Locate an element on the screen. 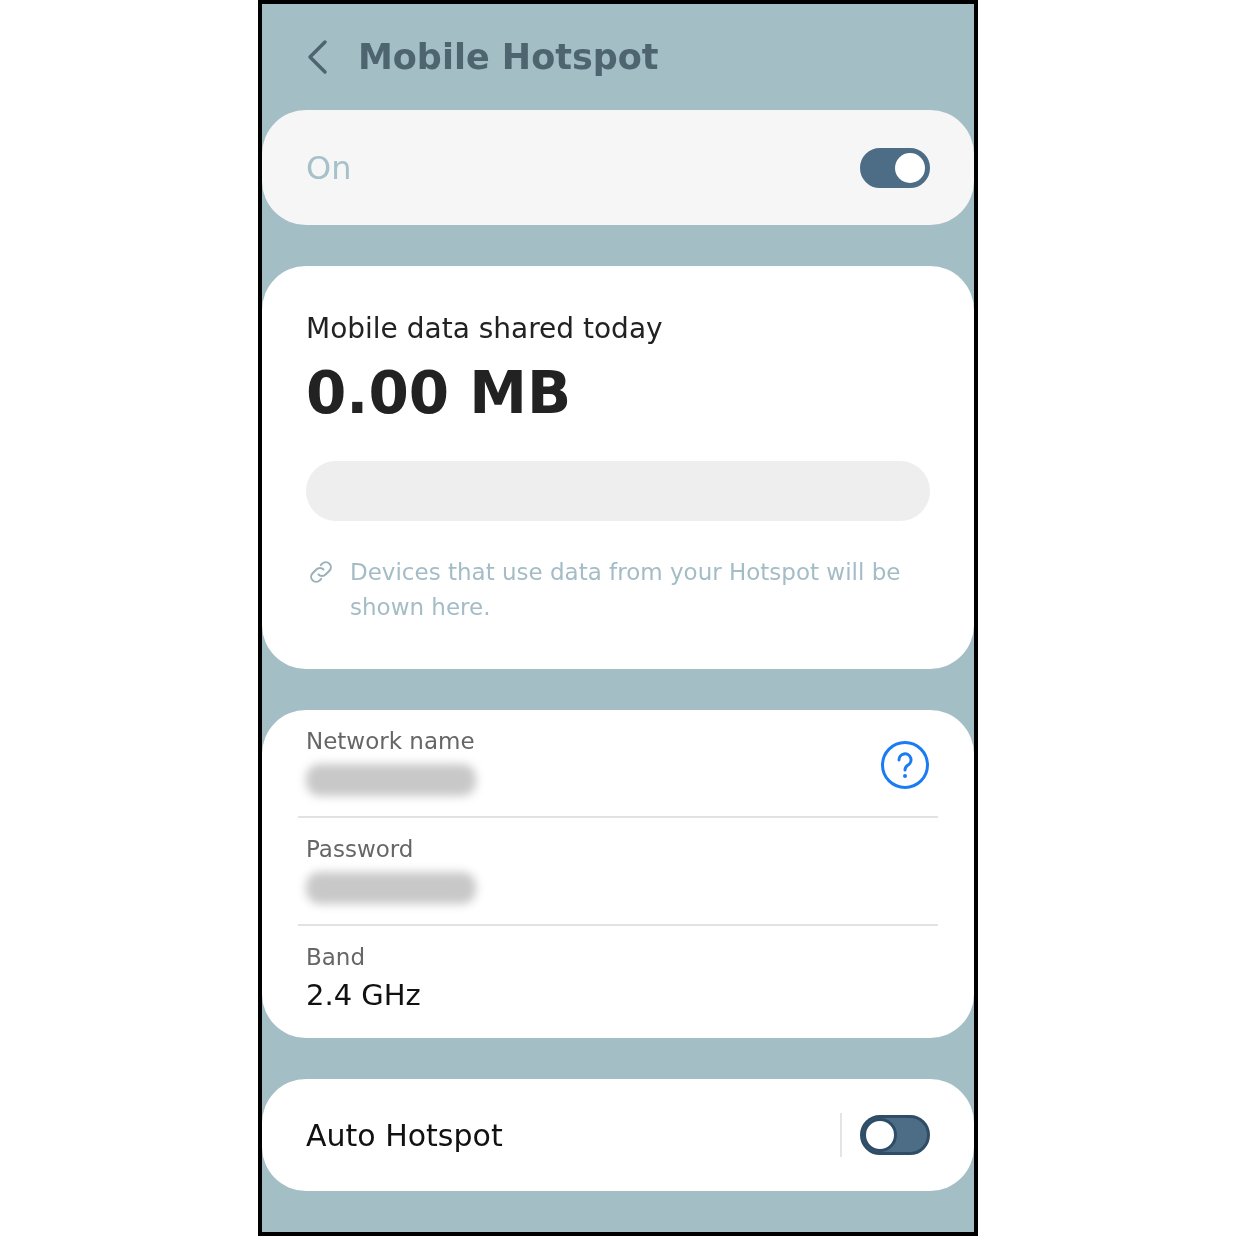  auto-hotspot-label: Auto Hotspot is located at coordinates (404, 1135).